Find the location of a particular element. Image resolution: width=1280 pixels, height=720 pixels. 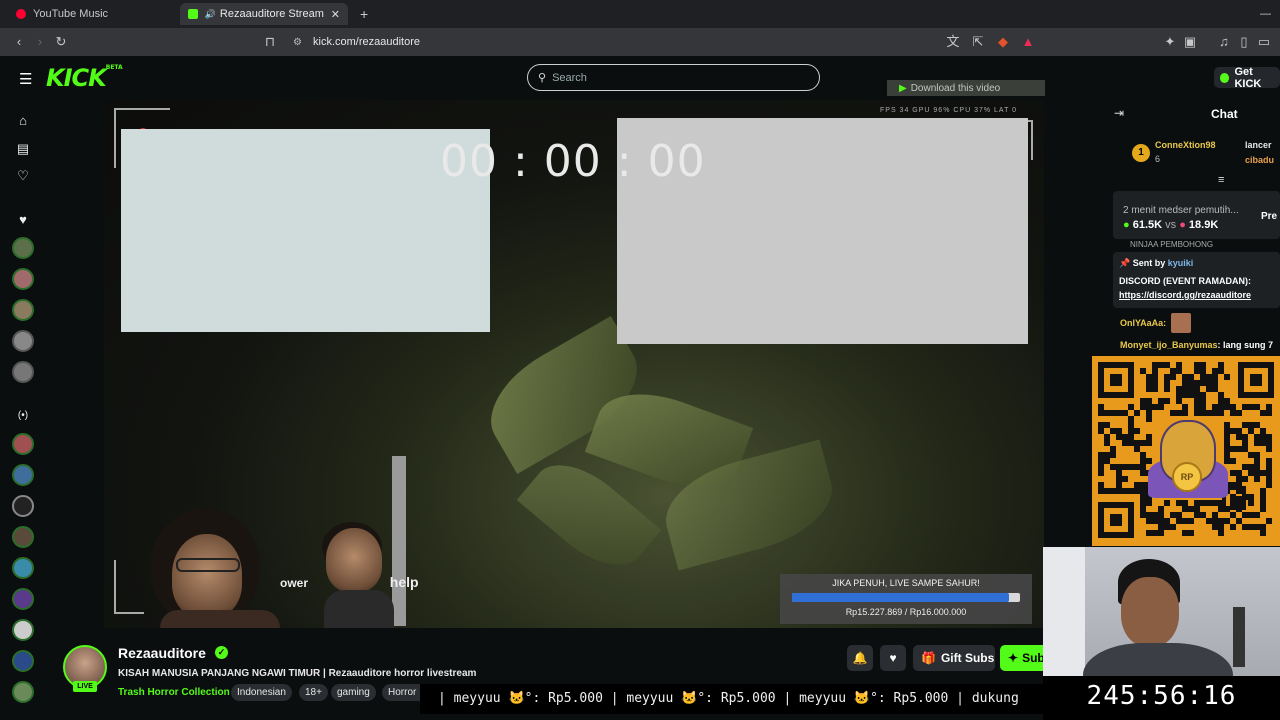

goal-title: JIKA PENUH, LIVE SAMPE SAHUR! is located at coordinates (906, 583).